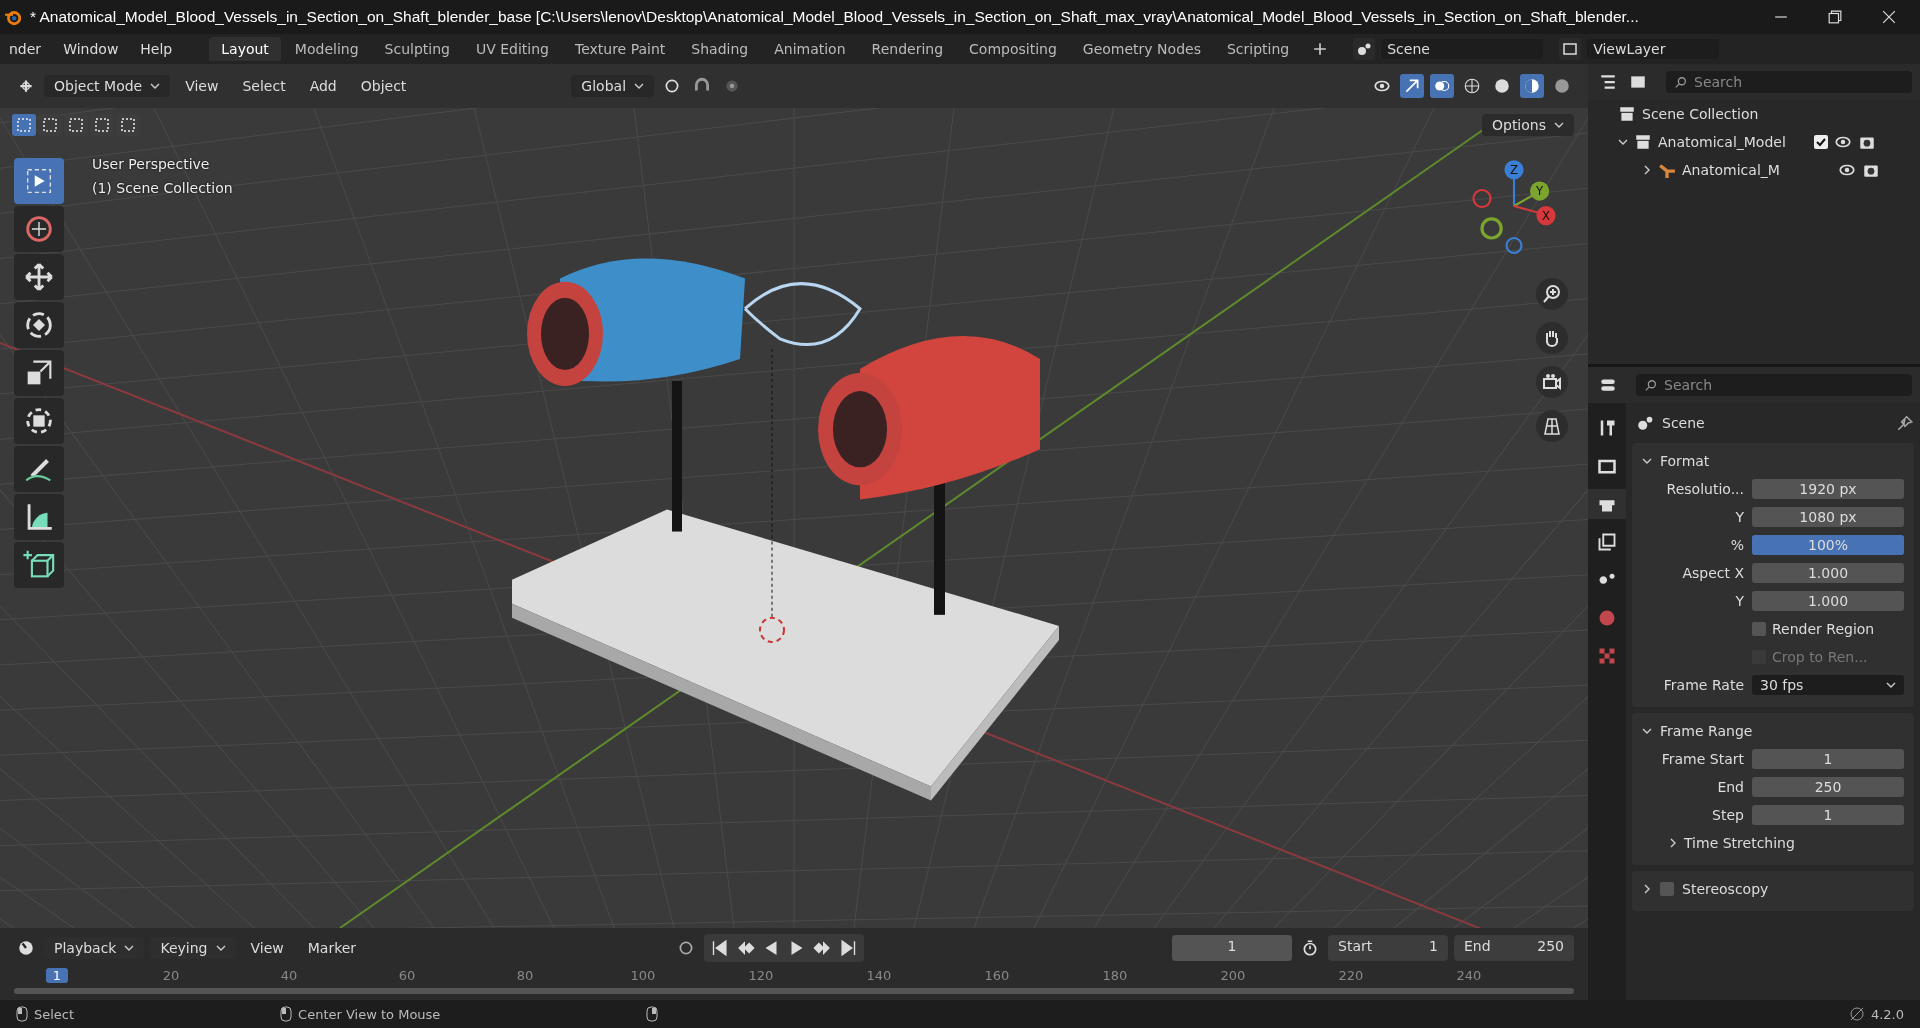  What do you see at coordinates (13, 17) in the screenshot?
I see `blender-logo-icon` at bounding box center [13, 17].